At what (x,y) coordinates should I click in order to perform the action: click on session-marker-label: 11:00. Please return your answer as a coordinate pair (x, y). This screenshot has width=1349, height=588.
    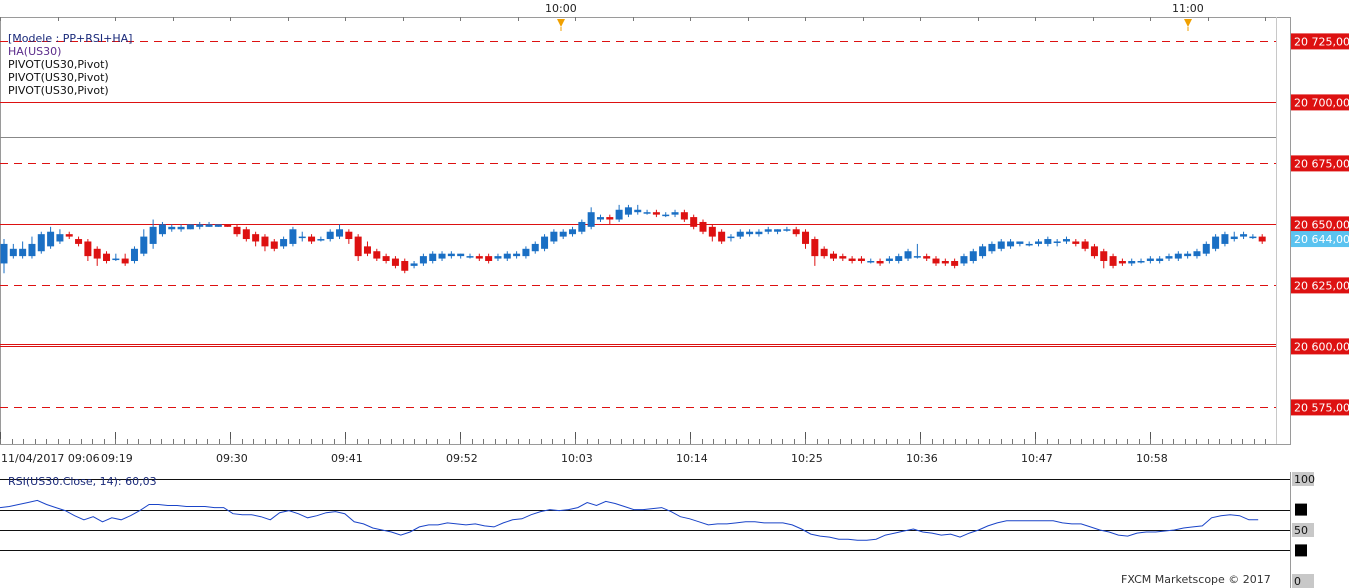
    Looking at the image, I should click on (1188, 8).